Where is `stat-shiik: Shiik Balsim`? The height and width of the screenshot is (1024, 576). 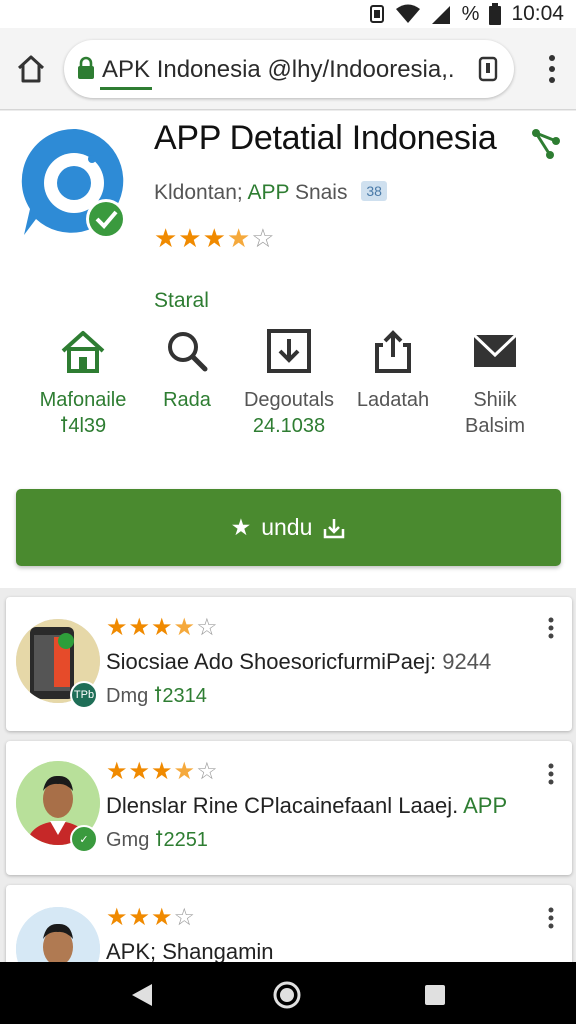 stat-shiik: Shiik Balsim is located at coordinates (495, 384).